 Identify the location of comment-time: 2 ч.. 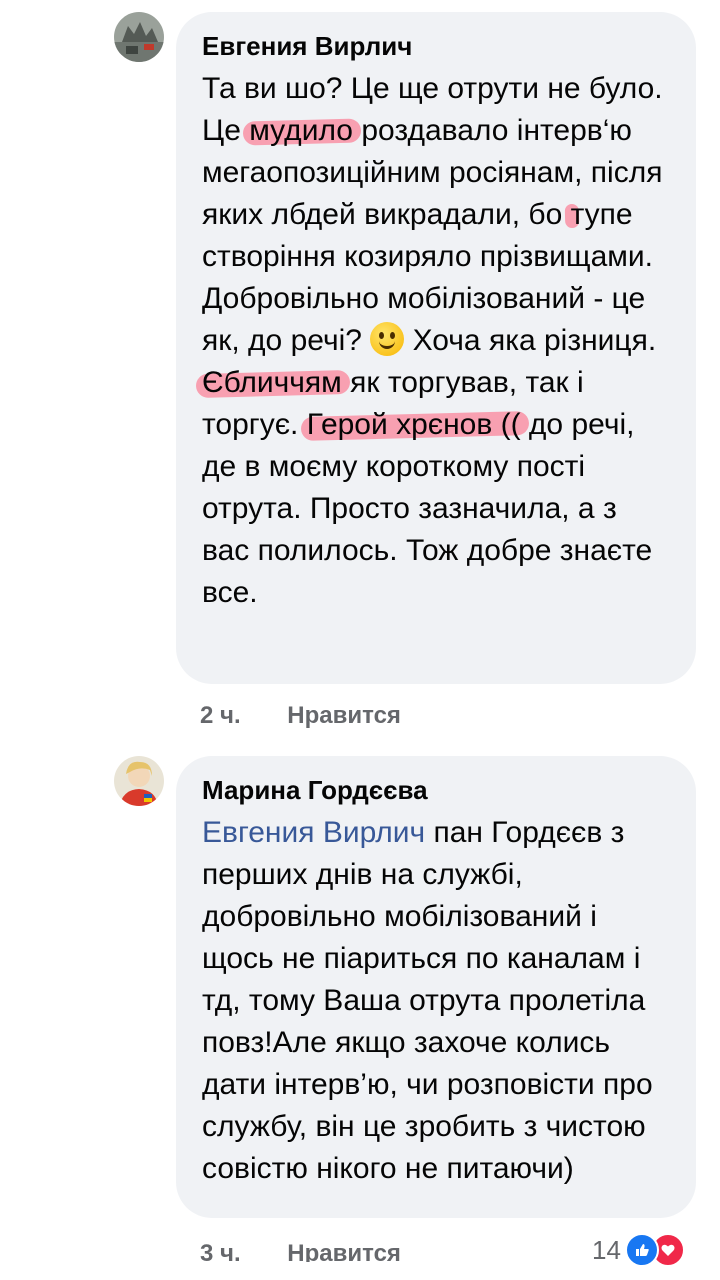
(220, 715).